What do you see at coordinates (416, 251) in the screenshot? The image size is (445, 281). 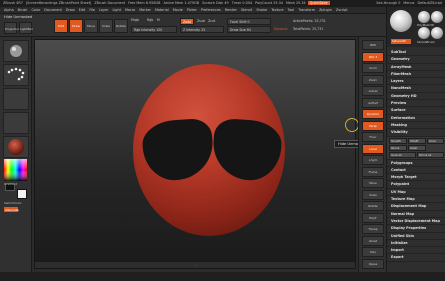 I see `subpalette-import: Import` at bounding box center [416, 251].